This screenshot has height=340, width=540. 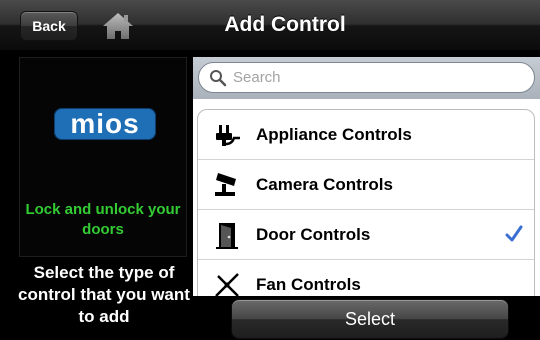 What do you see at coordinates (227, 235) in the screenshot?
I see `door-icon` at bounding box center [227, 235].